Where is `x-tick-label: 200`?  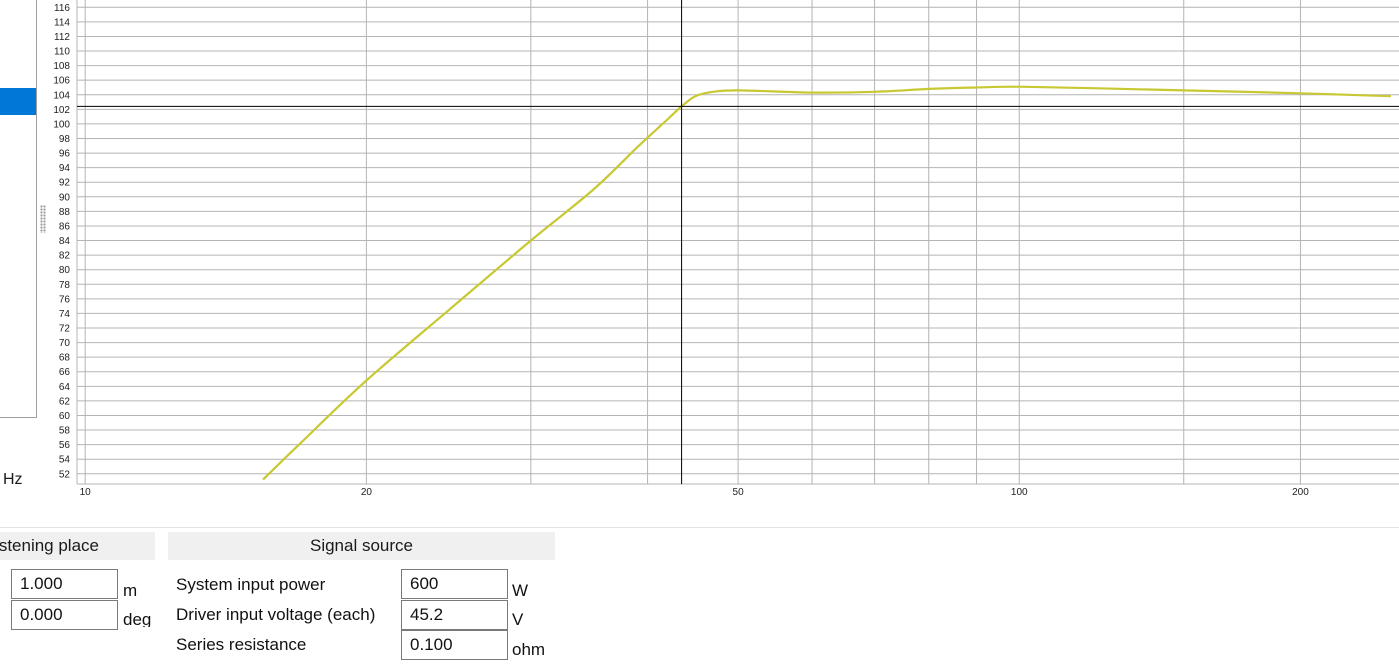 x-tick-label: 200 is located at coordinates (1300, 492).